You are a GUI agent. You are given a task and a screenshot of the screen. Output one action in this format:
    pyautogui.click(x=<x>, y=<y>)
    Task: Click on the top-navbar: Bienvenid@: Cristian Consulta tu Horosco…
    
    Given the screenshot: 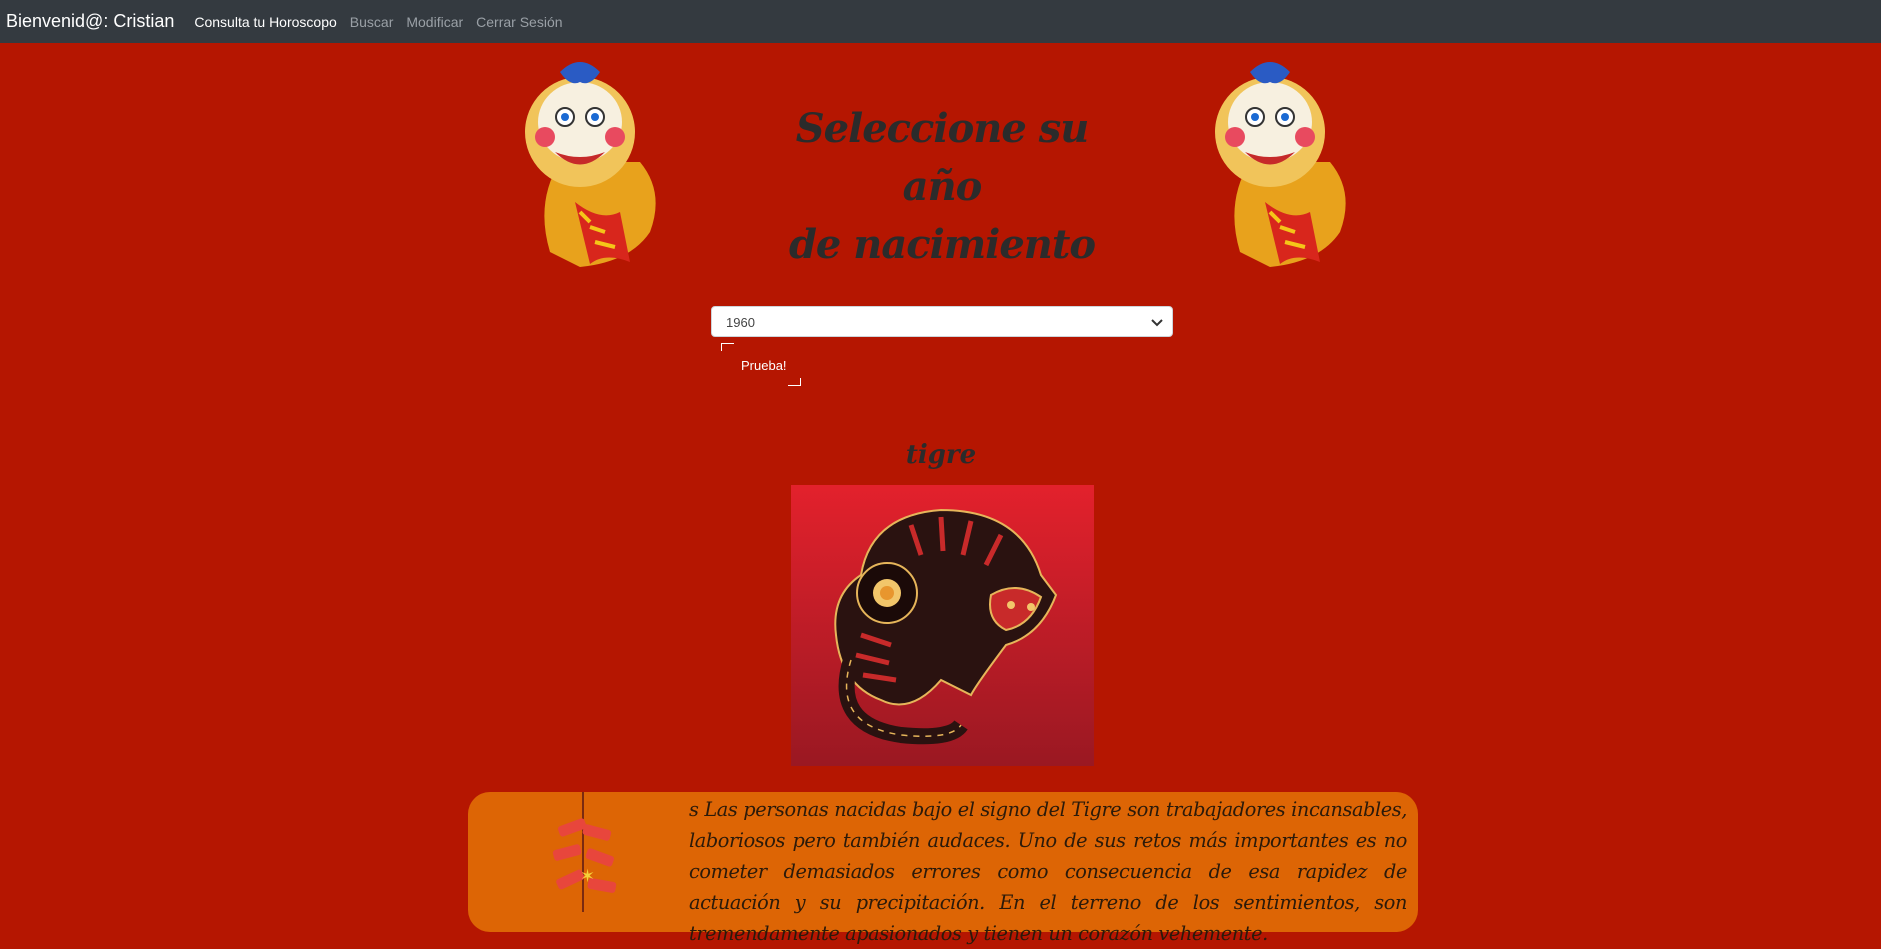 What is the action you would take?
    pyautogui.click(x=940, y=21)
    